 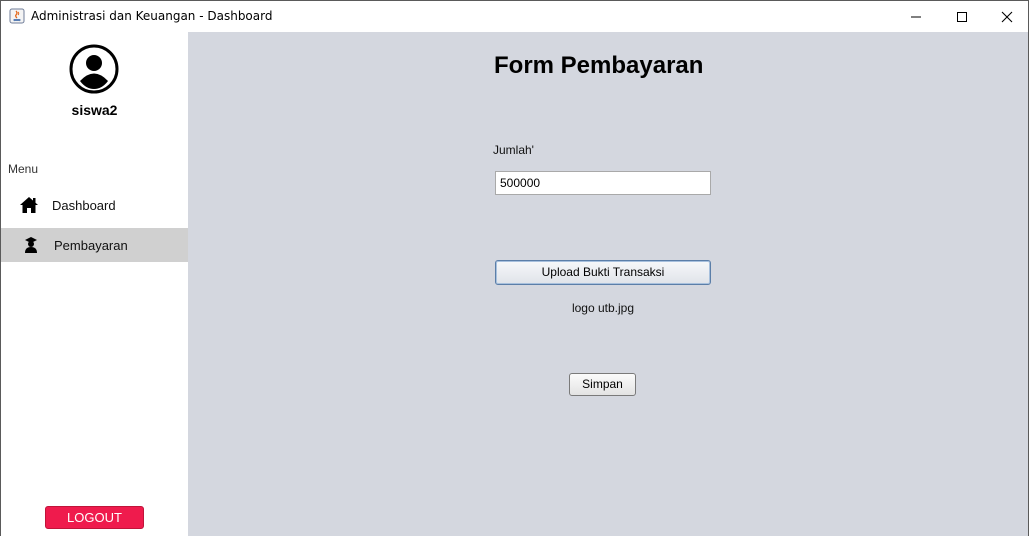 I want to click on save-button: Simpan, so click(x=602, y=384).